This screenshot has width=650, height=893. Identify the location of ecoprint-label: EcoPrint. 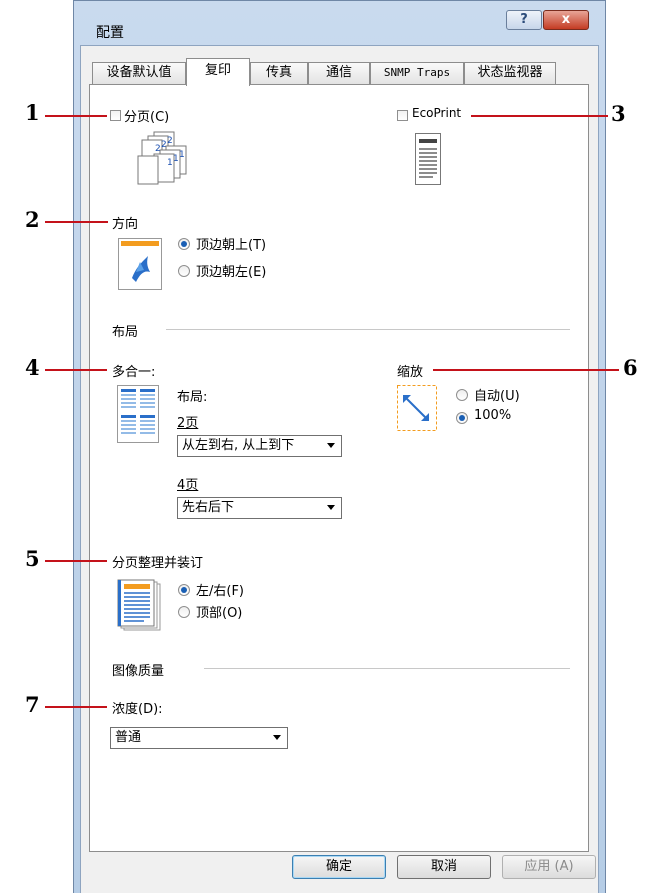
(436, 113).